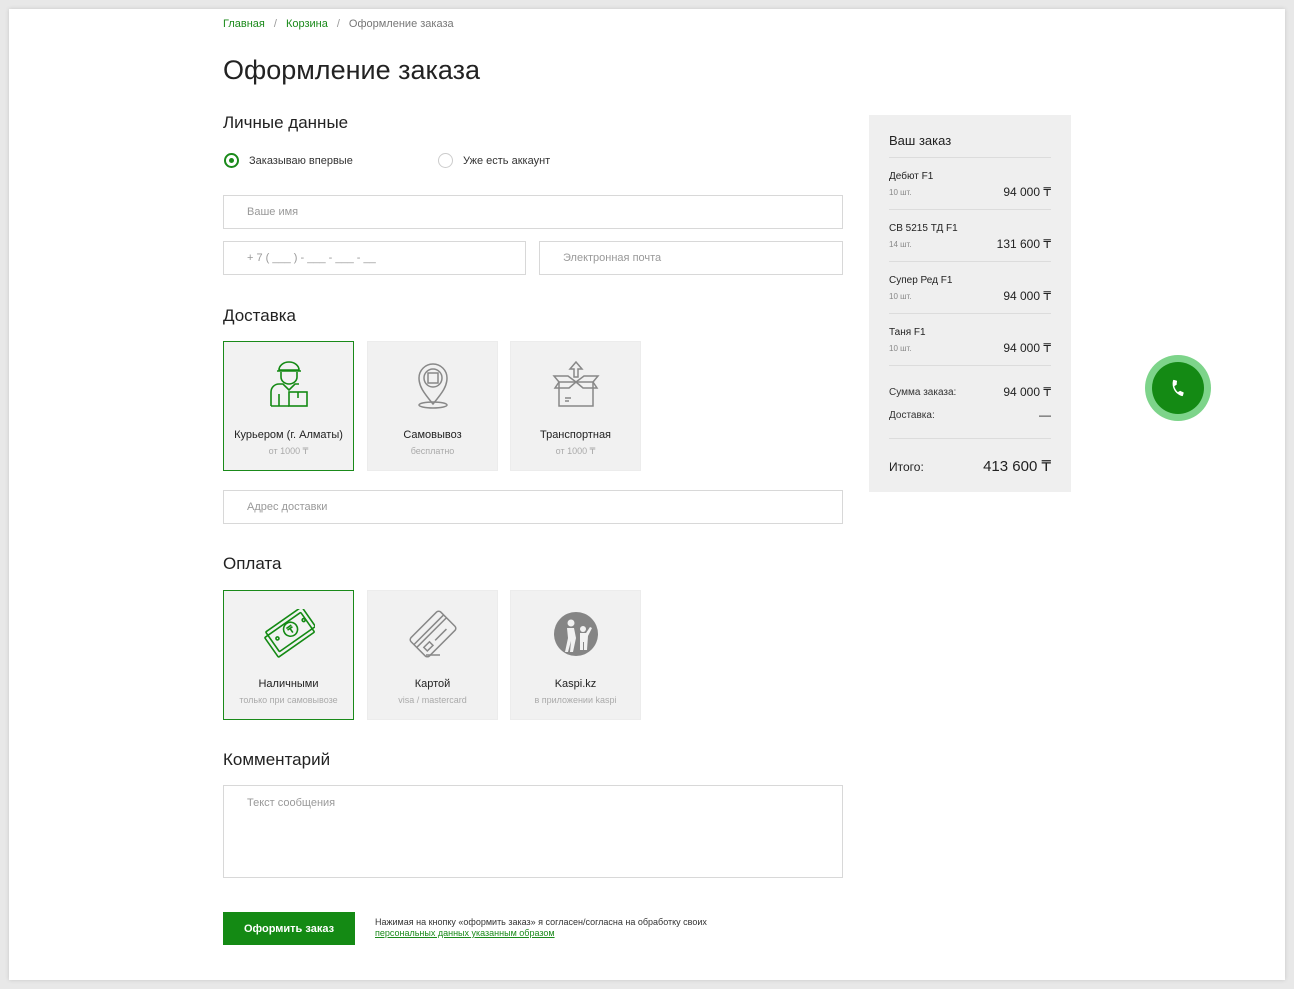  Describe the element at coordinates (244, 24) in the screenshot. I see `breadcrumb-home: Главная` at that location.